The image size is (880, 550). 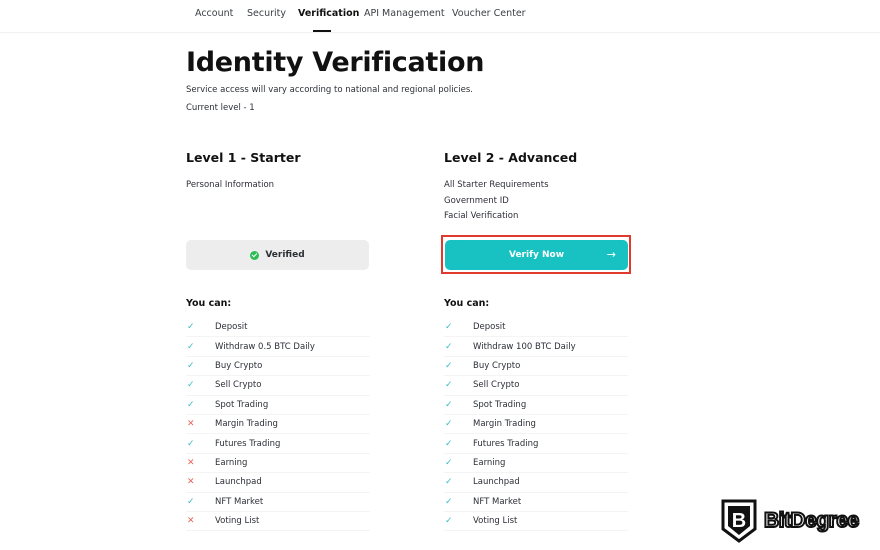 What do you see at coordinates (481, 216) in the screenshot?
I see `requirement-item: Facial Verification` at bounding box center [481, 216].